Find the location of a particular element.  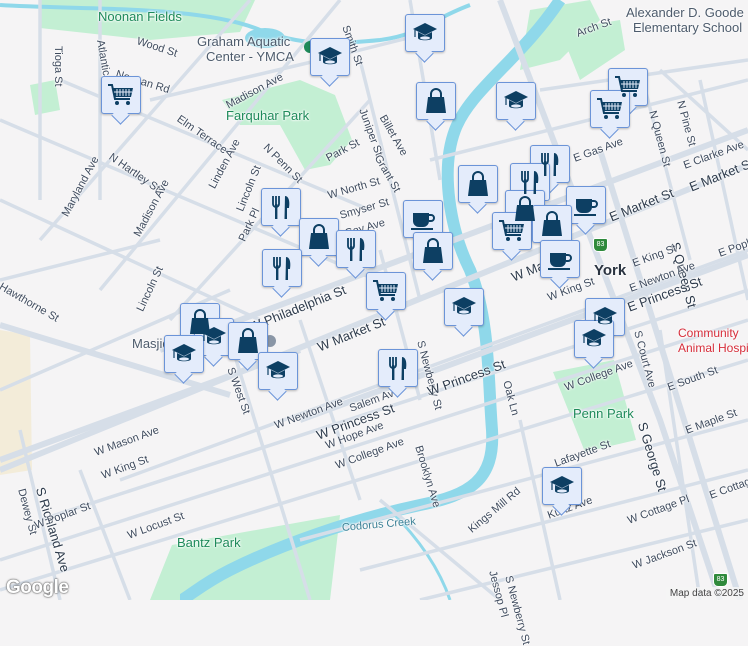

poi-label: Elementary School is located at coordinates (688, 27).